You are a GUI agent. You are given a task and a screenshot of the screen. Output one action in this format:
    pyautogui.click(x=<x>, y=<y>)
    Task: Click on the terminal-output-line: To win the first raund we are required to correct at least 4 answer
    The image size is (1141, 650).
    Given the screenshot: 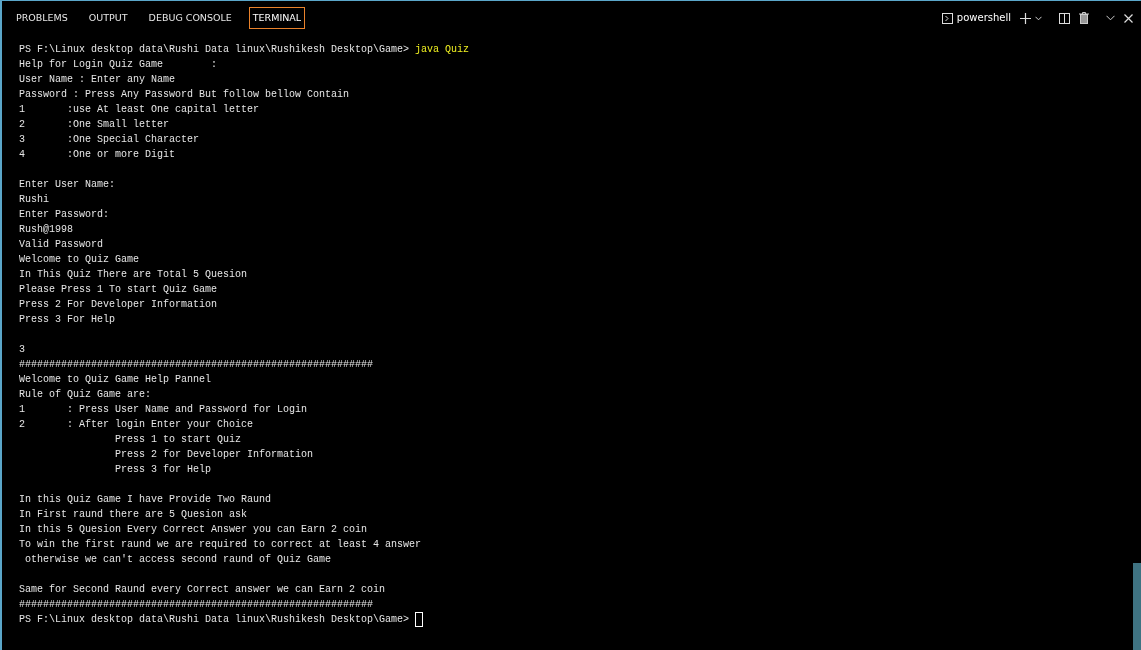 What is the action you would take?
    pyautogui.click(x=220, y=544)
    